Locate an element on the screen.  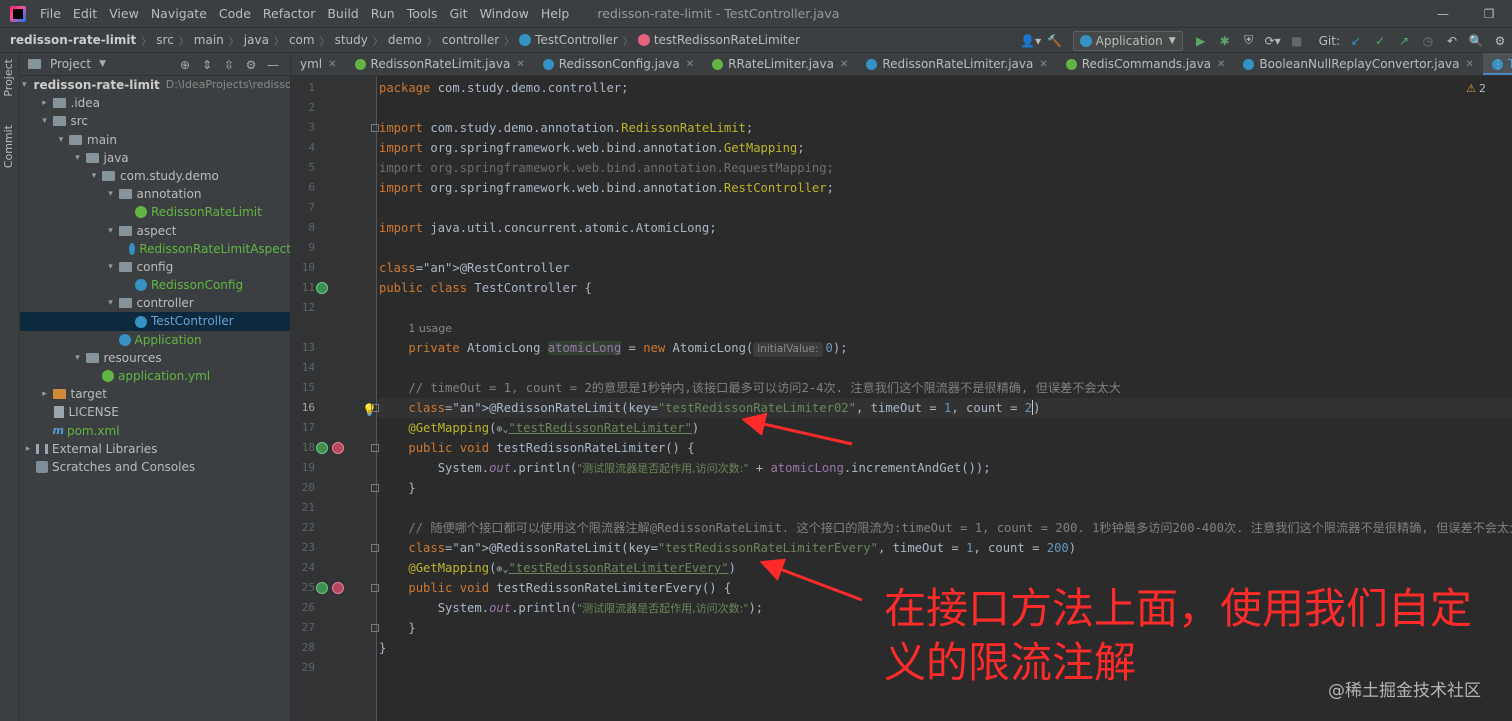
menu-edit: Edit is located at coordinates (85, 13).